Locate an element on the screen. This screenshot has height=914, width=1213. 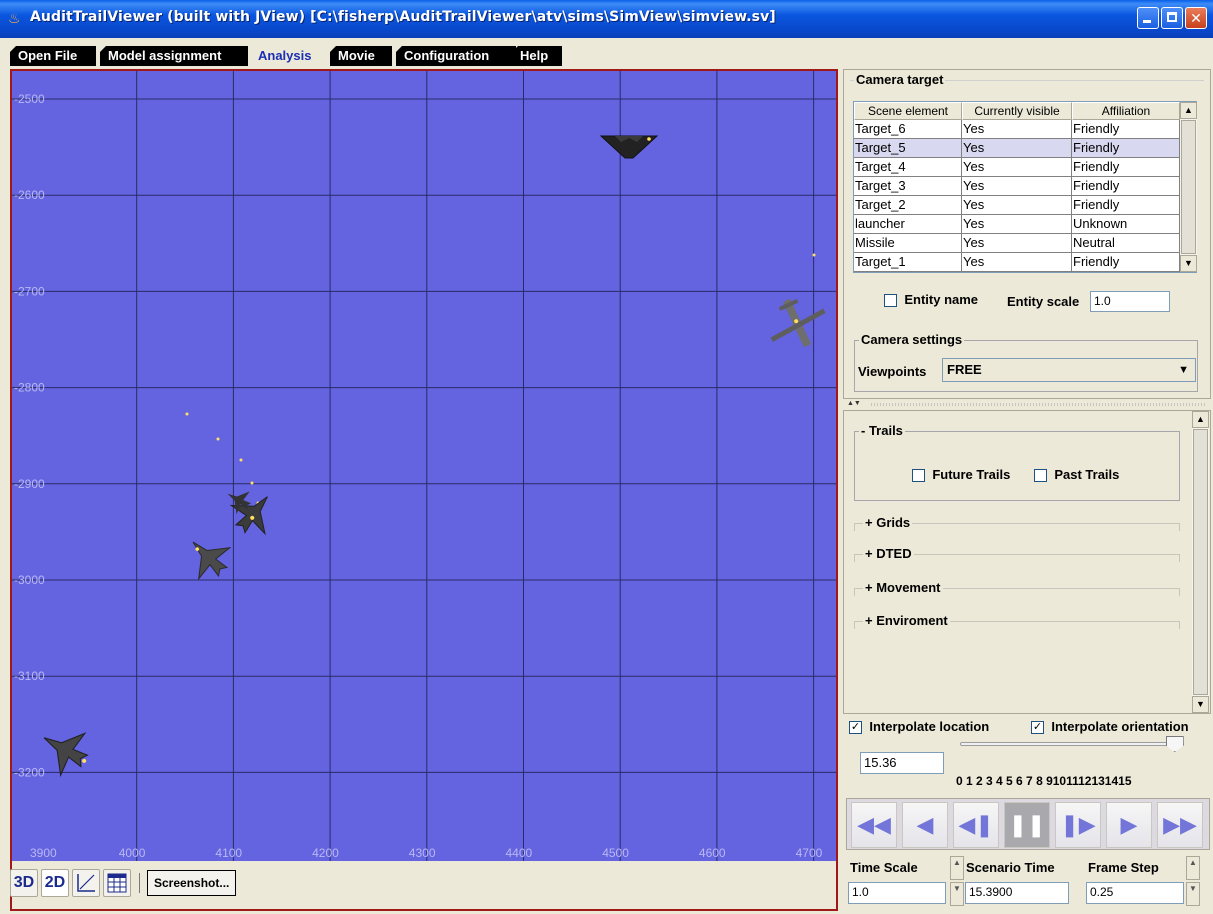
frame-step-input: 0.25 is located at coordinates (1135, 893).